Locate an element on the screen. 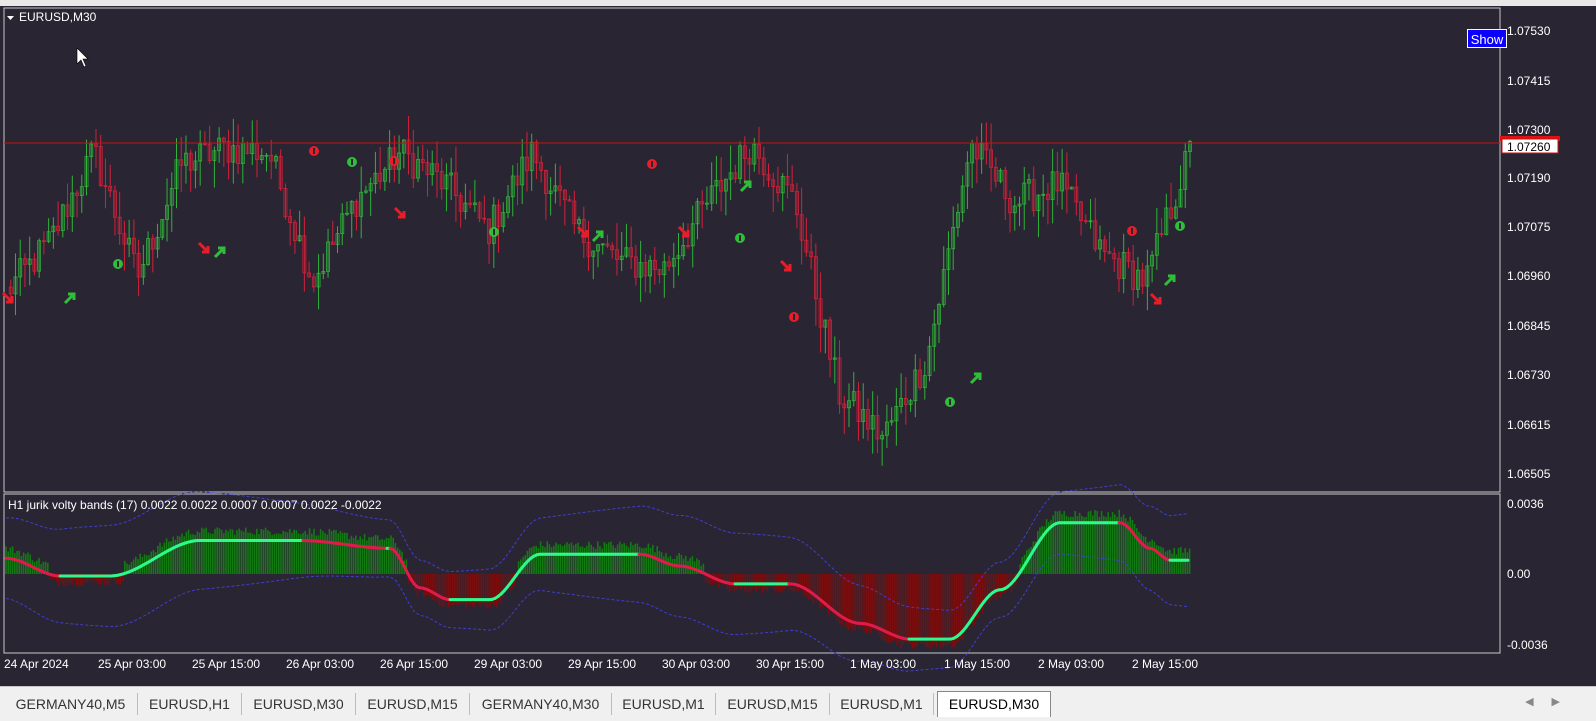  price-label: 1.07530 is located at coordinates (1529, 31).